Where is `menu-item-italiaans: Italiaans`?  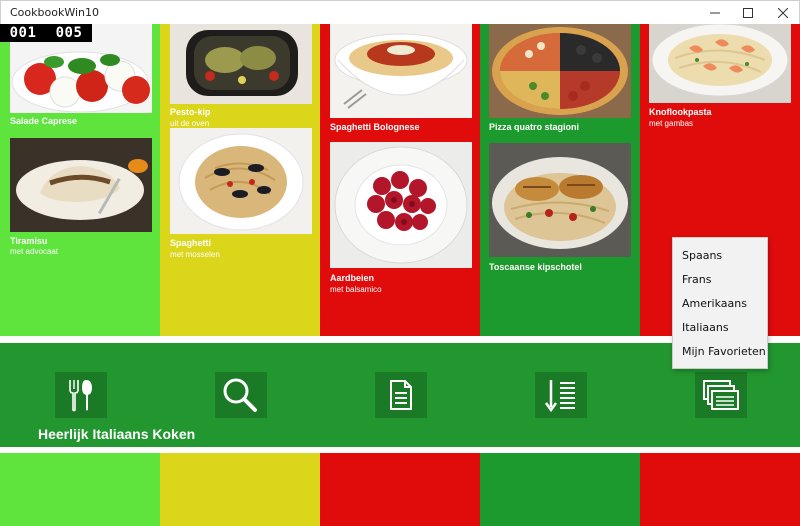
menu-item-italiaans: Italiaans is located at coordinates (720, 328).